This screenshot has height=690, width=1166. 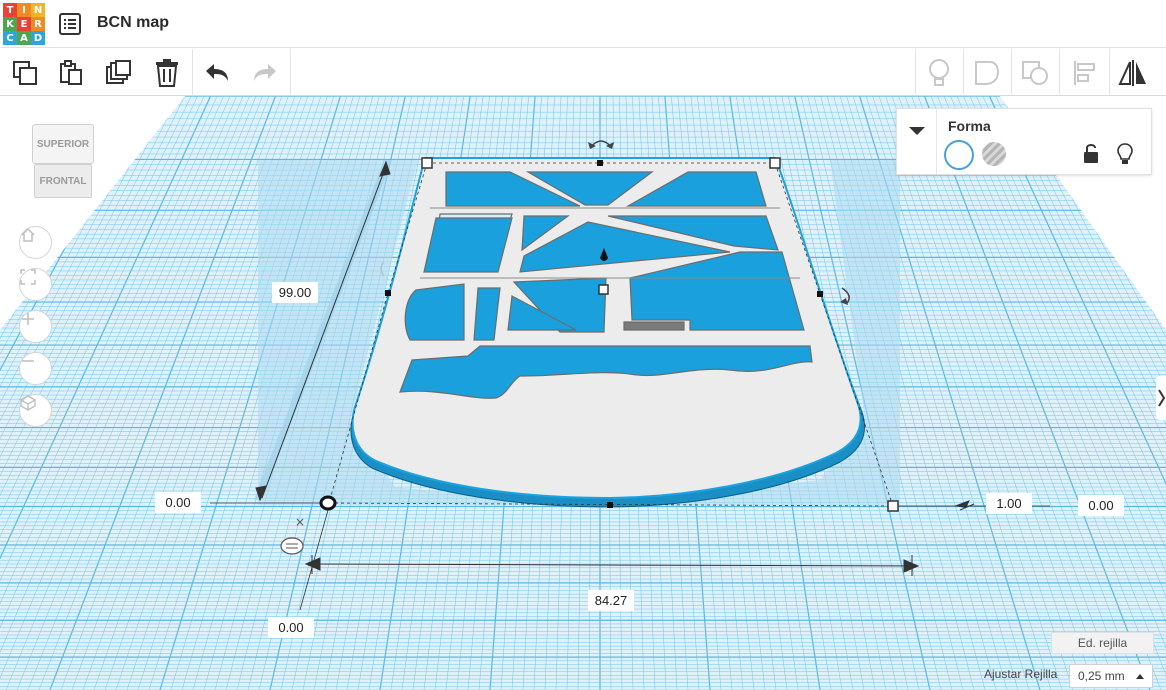 I want to click on origin-handle, so click(x=328, y=503).